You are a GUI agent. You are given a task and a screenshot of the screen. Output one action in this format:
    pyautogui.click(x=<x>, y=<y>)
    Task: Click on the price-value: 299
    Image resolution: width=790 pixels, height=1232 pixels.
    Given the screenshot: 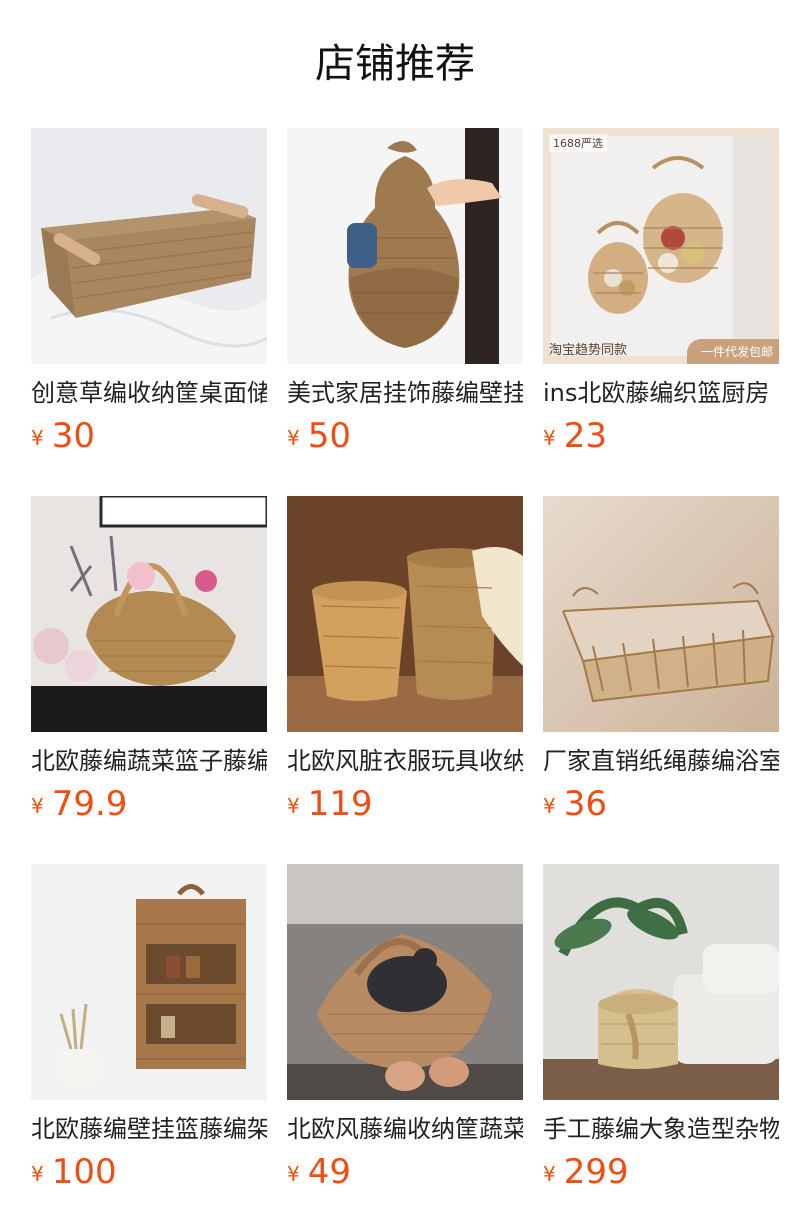 What is the action you would take?
    pyautogui.click(x=596, y=1172)
    